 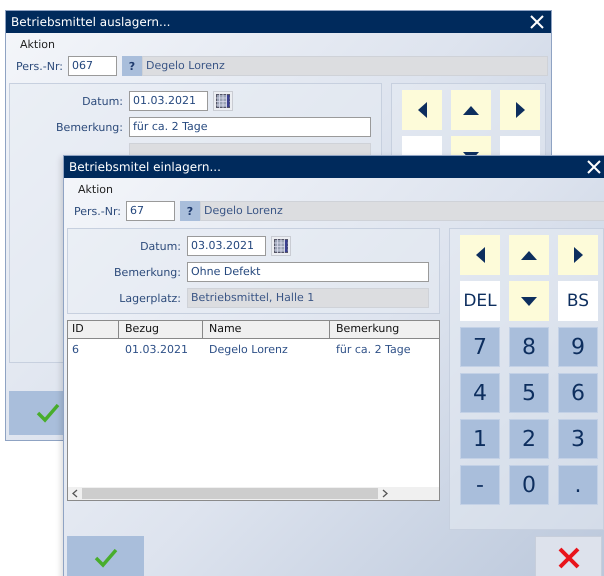 What do you see at coordinates (384, 329) in the screenshot?
I see `column-header: Bemerkung` at bounding box center [384, 329].